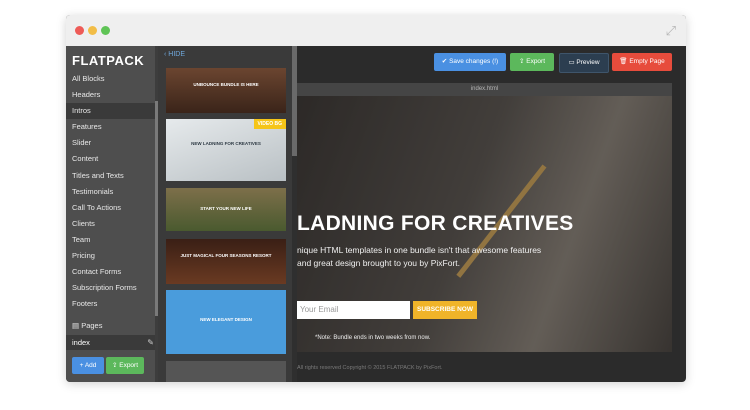 This screenshot has width=750, height=410. I want to click on sidebar-item-clients: Clients, so click(112, 224).